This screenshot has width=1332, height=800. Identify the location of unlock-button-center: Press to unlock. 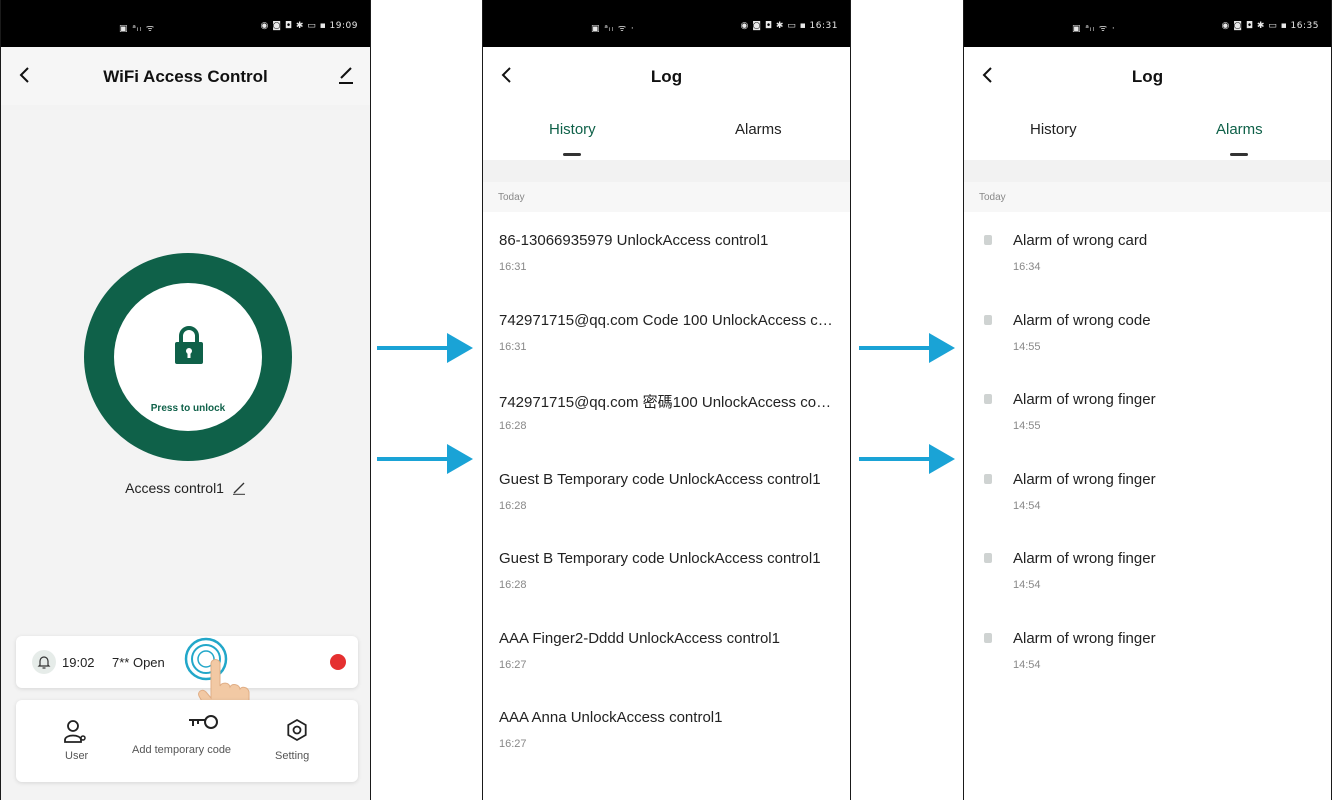
(188, 357).